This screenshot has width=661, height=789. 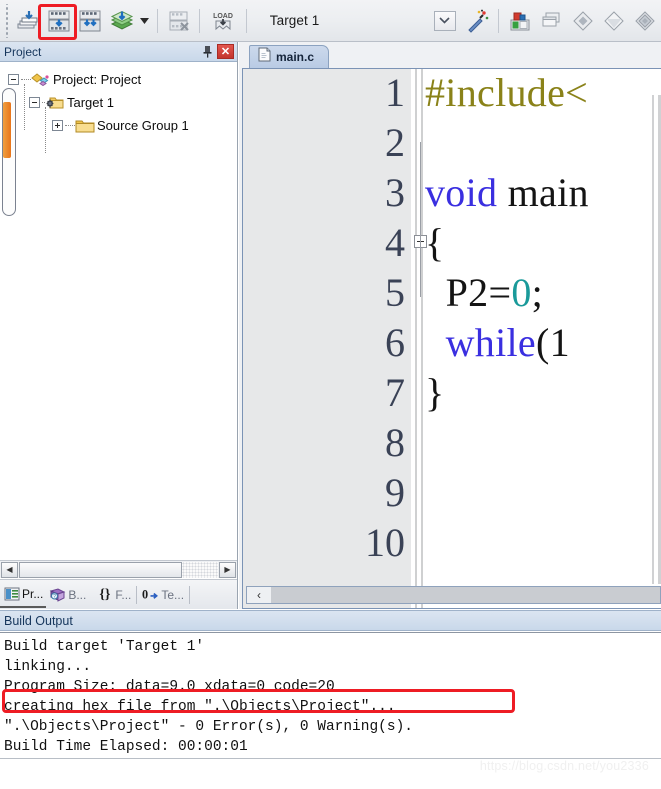 What do you see at coordinates (395, 242) in the screenshot?
I see `line-number: 4` at bounding box center [395, 242].